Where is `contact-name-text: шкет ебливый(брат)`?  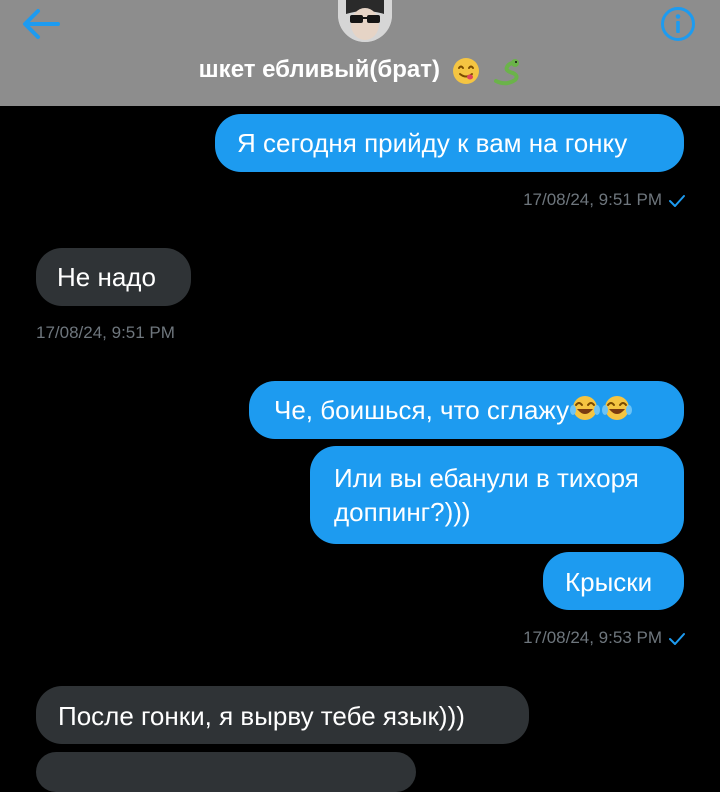
contact-name-text: шкет ебливый(брат) is located at coordinates (319, 69).